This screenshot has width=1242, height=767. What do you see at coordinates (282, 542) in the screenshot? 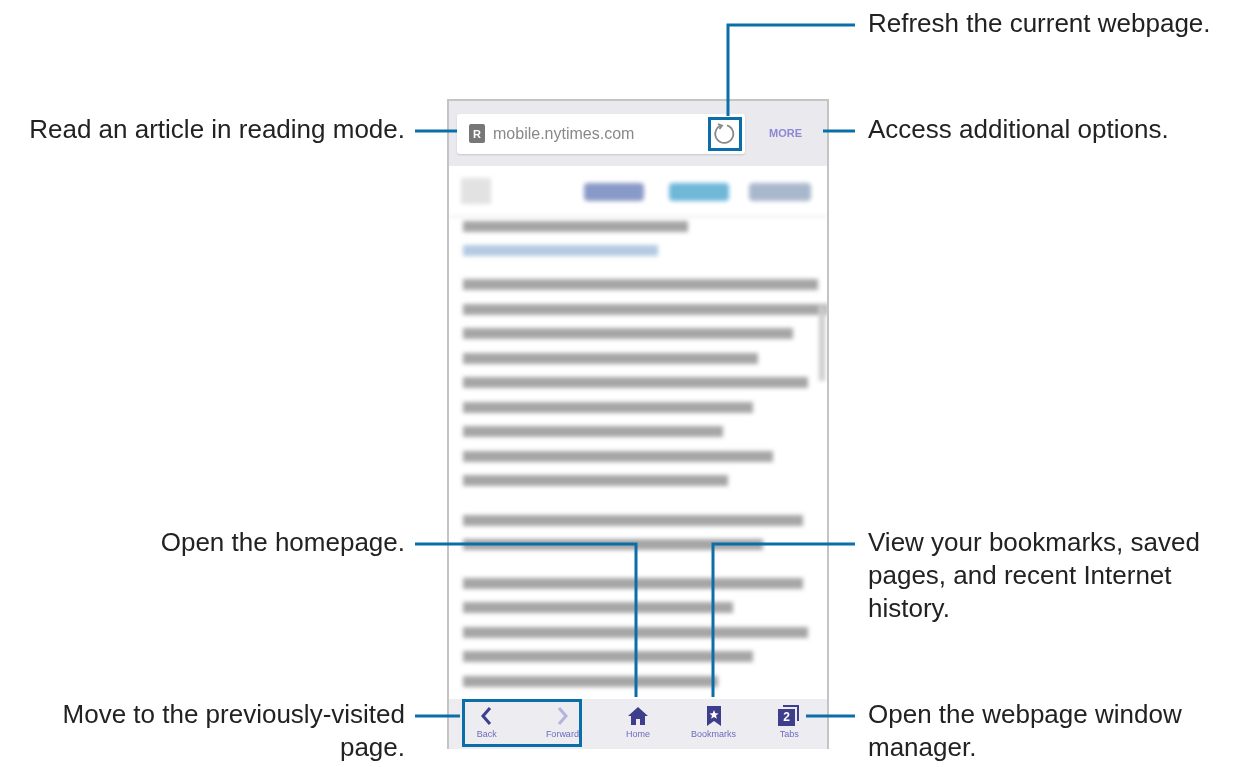
I see `callout-text: Open the homepage.` at bounding box center [282, 542].